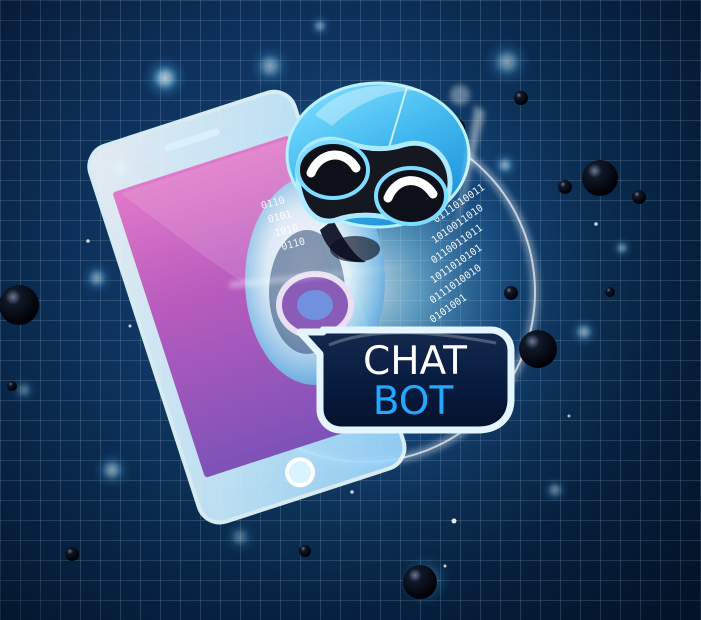 The height and width of the screenshot is (620, 701). Describe the element at coordinates (413, 401) in the screenshot. I see `chat-label-secondary: BOT` at that location.